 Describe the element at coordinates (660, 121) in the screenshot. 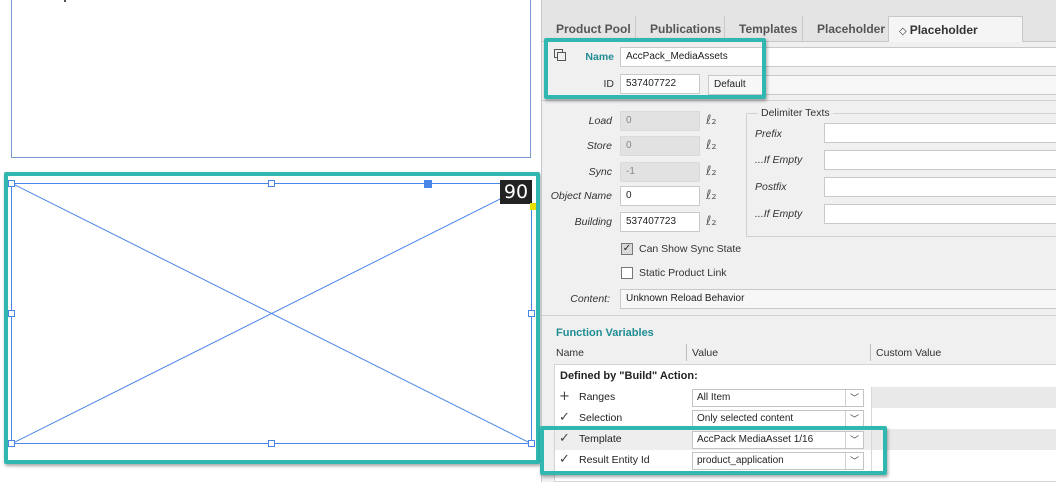

I see `load-field: 0` at that location.